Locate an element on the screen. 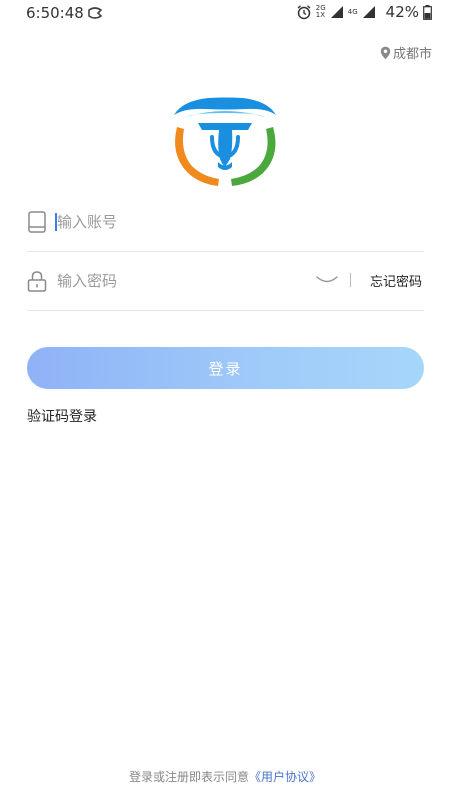 The height and width of the screenshot is (800, 450). app-notification-icon is located at coordinates (95, 13).